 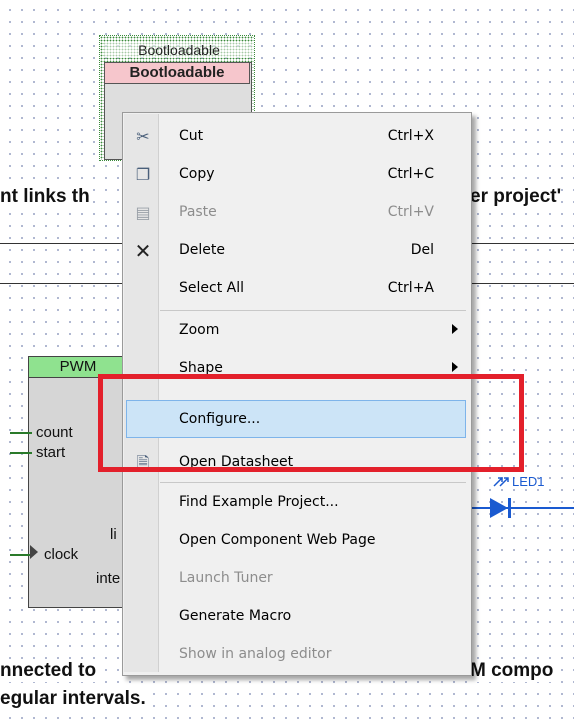 What do you see at coordinates (296, 330) in the screenshot?
I see `menu-item-zoom: Zoom` at bounding box center [296, 330].